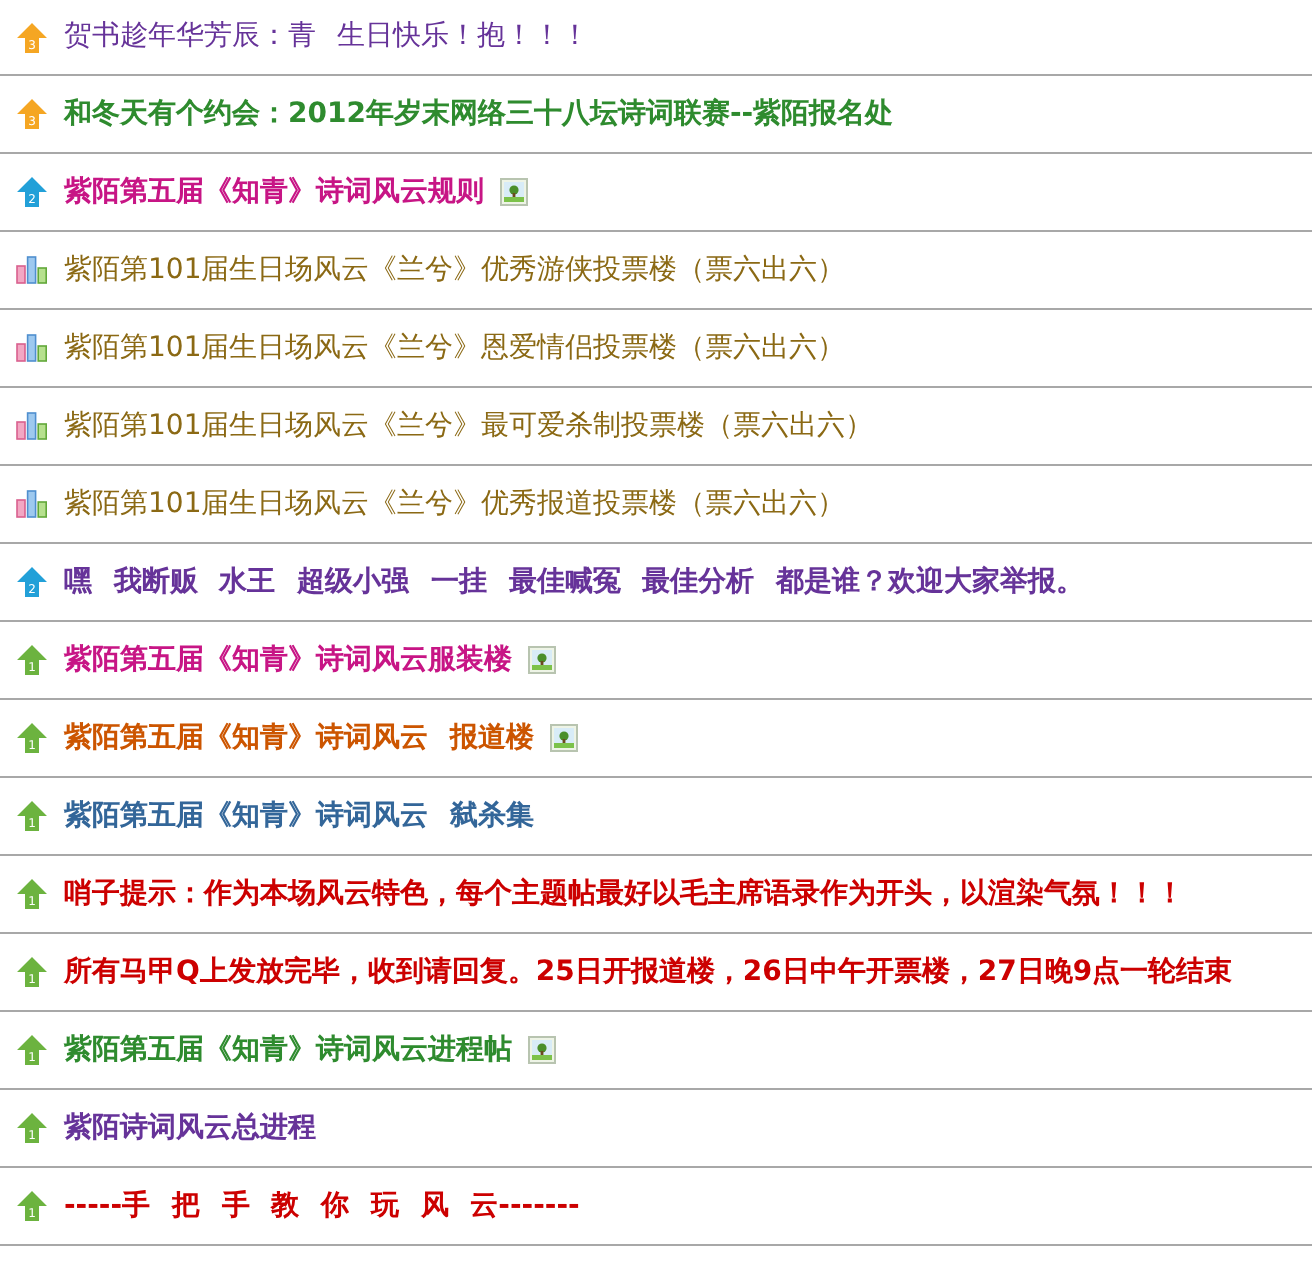  What do you see at coordinates (574, 582) in the screenshot?
I see `thread-title-link: 嘿 我断贩 水王 超级小强 一挂 最佳喊冤 最佳分析 都是谁？欢迎大家举报。` at bounding box center [574, 582].